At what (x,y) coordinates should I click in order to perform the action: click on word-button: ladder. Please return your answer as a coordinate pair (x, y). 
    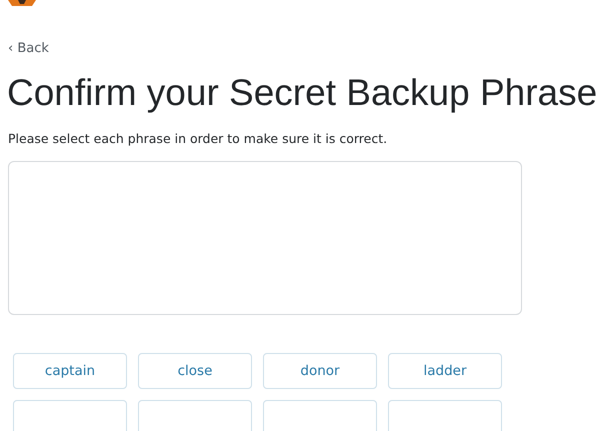
    Looking at the image, I should click on (445, 371).